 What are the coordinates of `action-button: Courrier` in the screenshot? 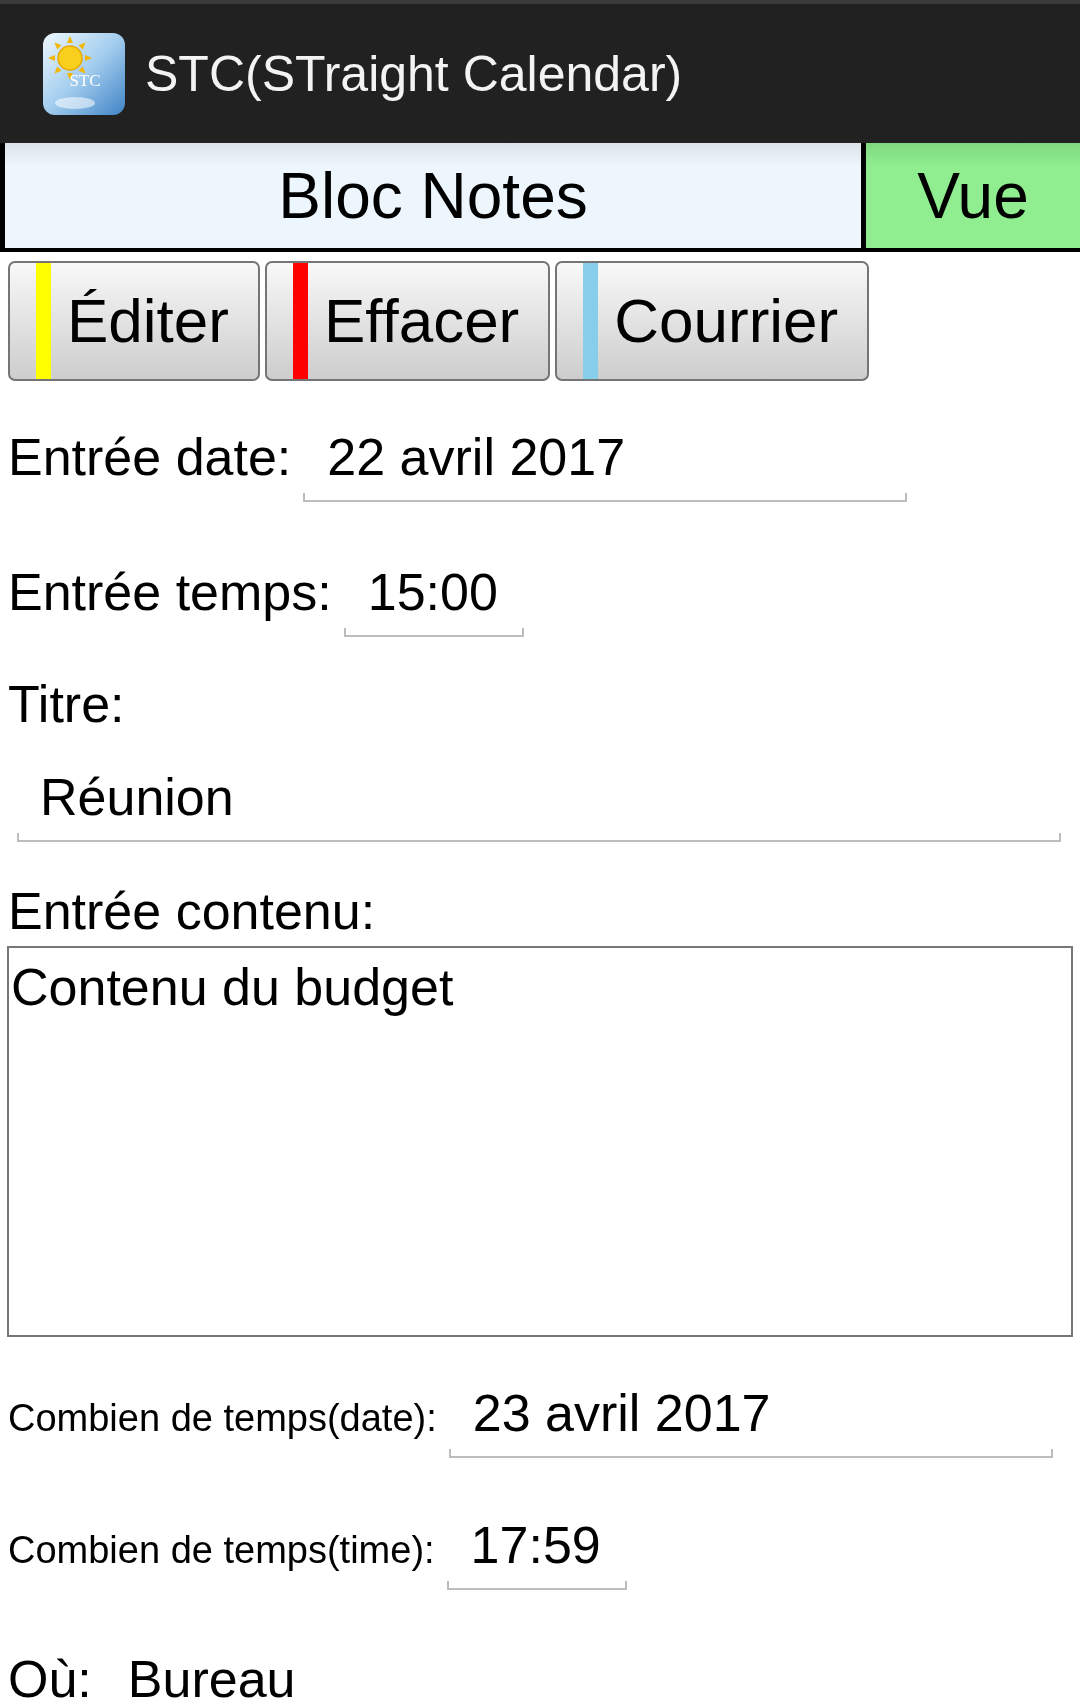 It's located at (712, 321).